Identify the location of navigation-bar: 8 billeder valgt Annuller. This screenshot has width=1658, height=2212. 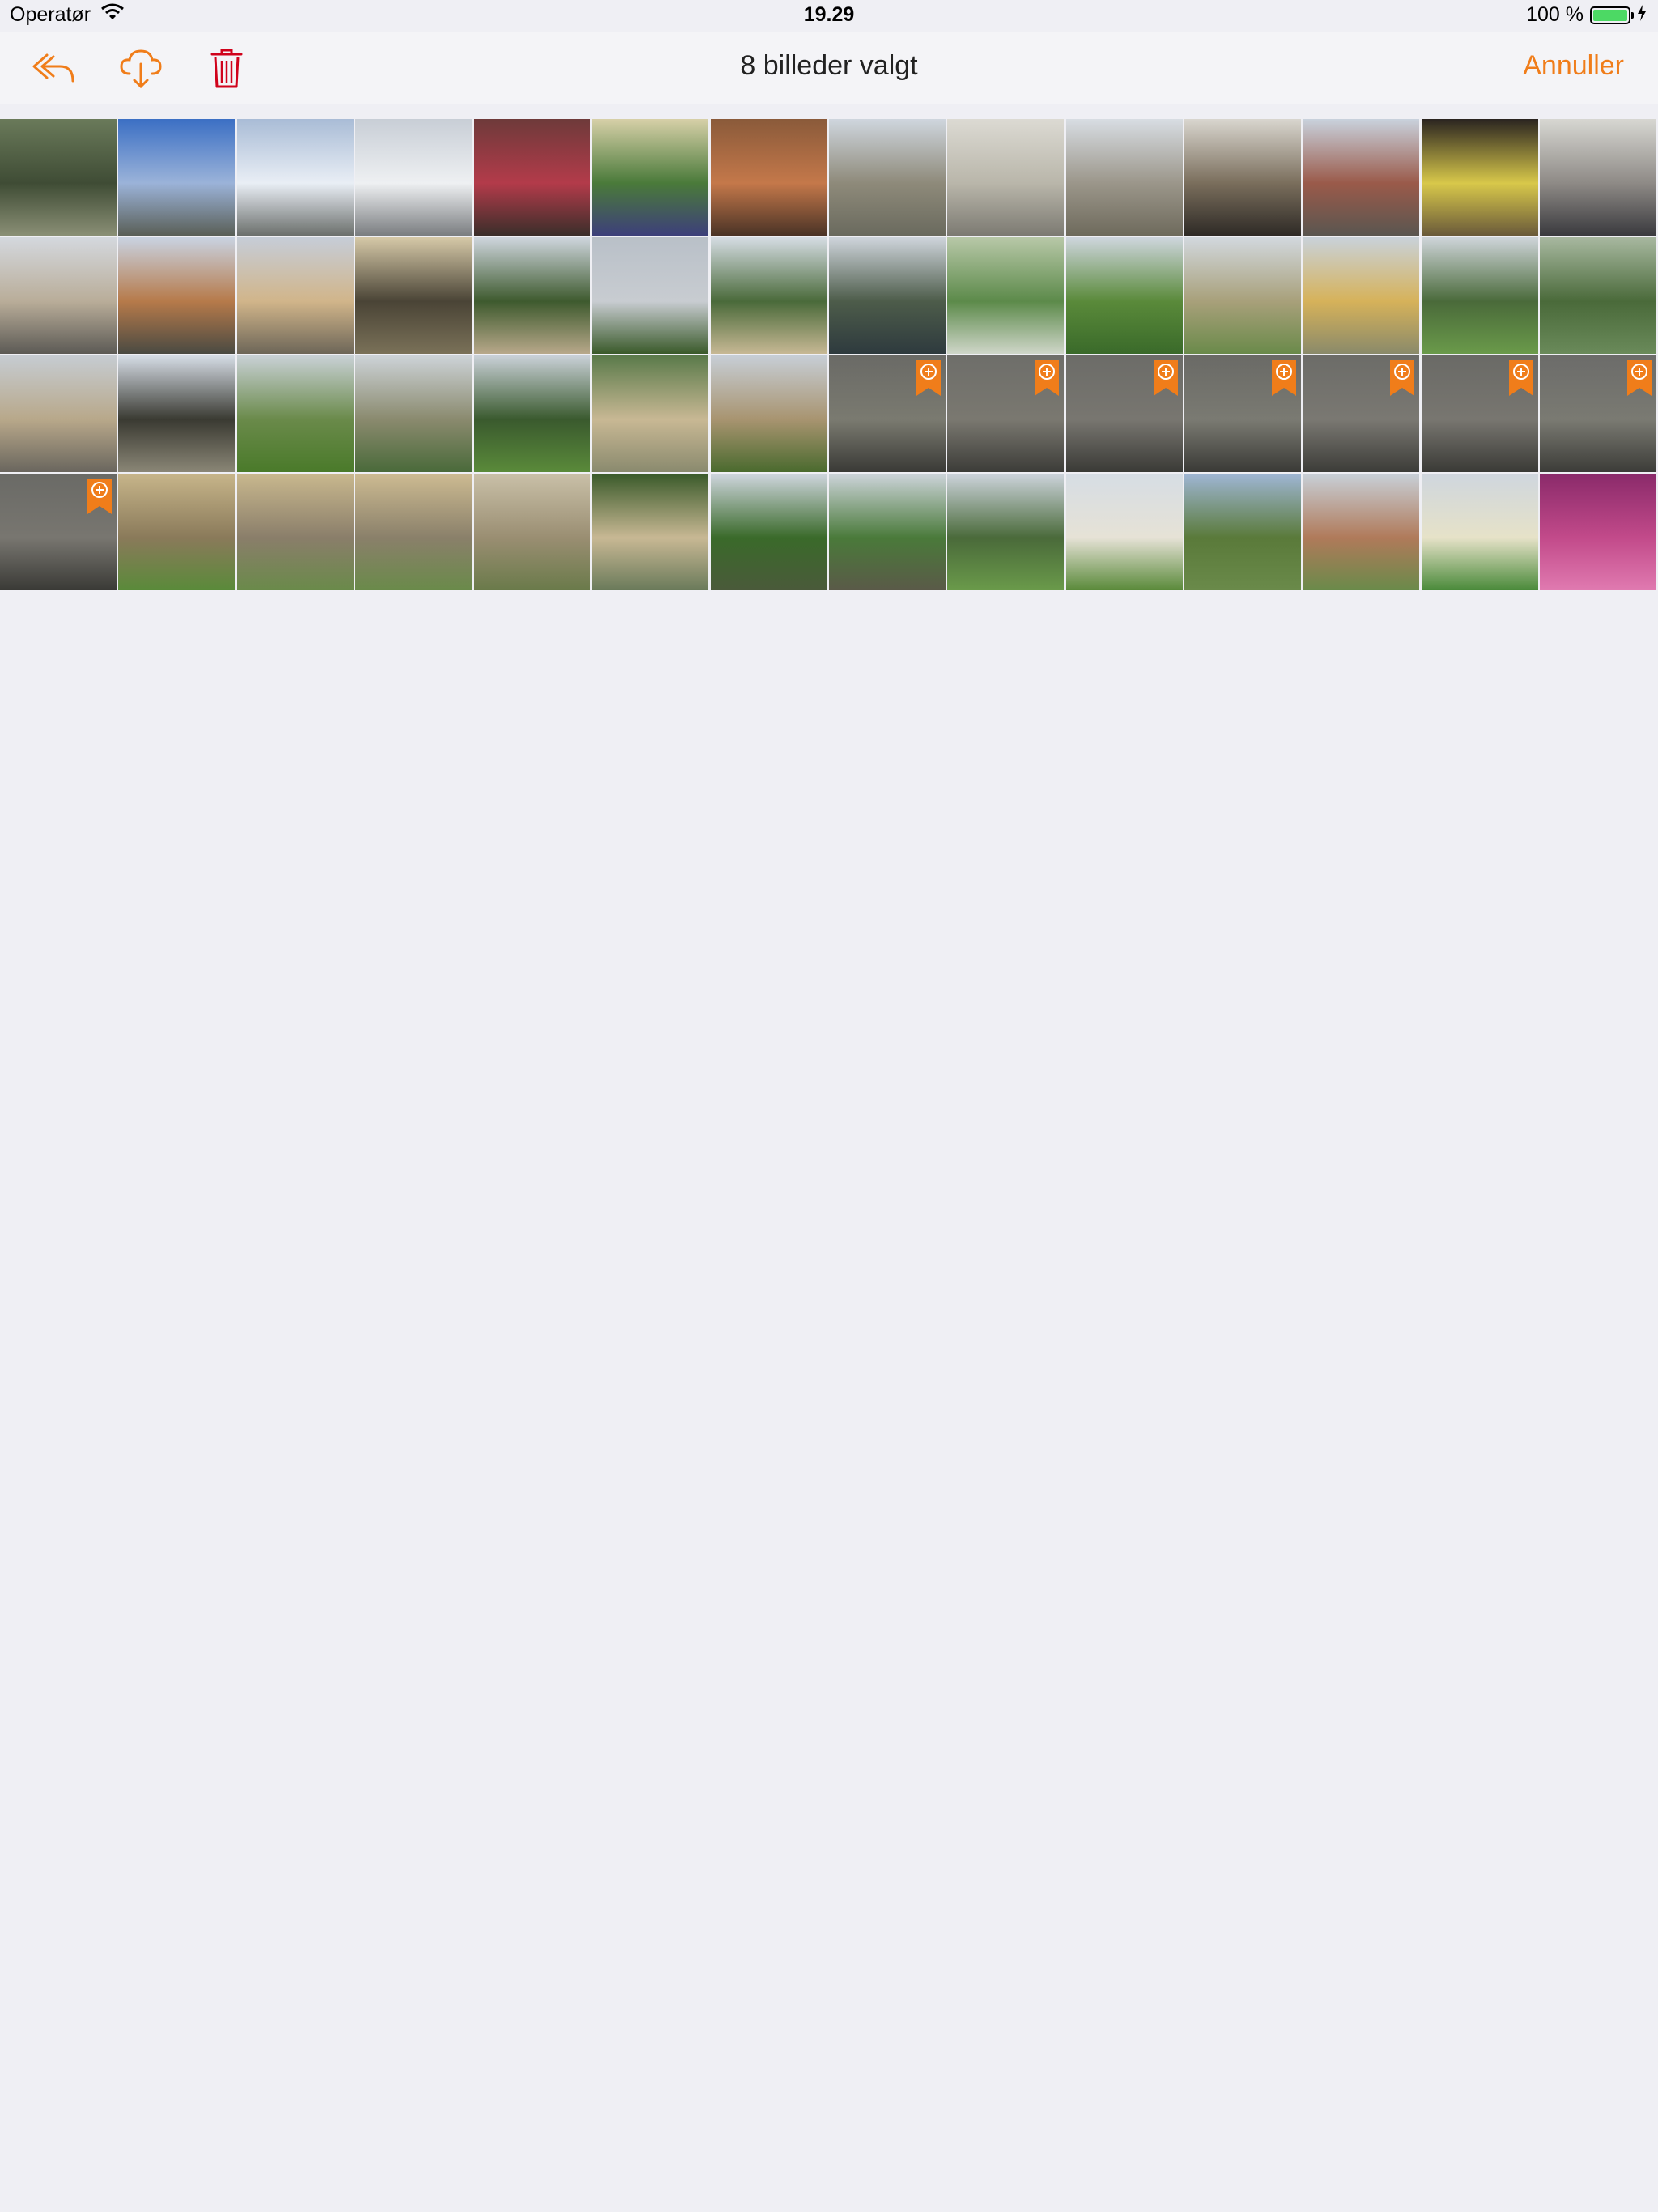
(829, 68).